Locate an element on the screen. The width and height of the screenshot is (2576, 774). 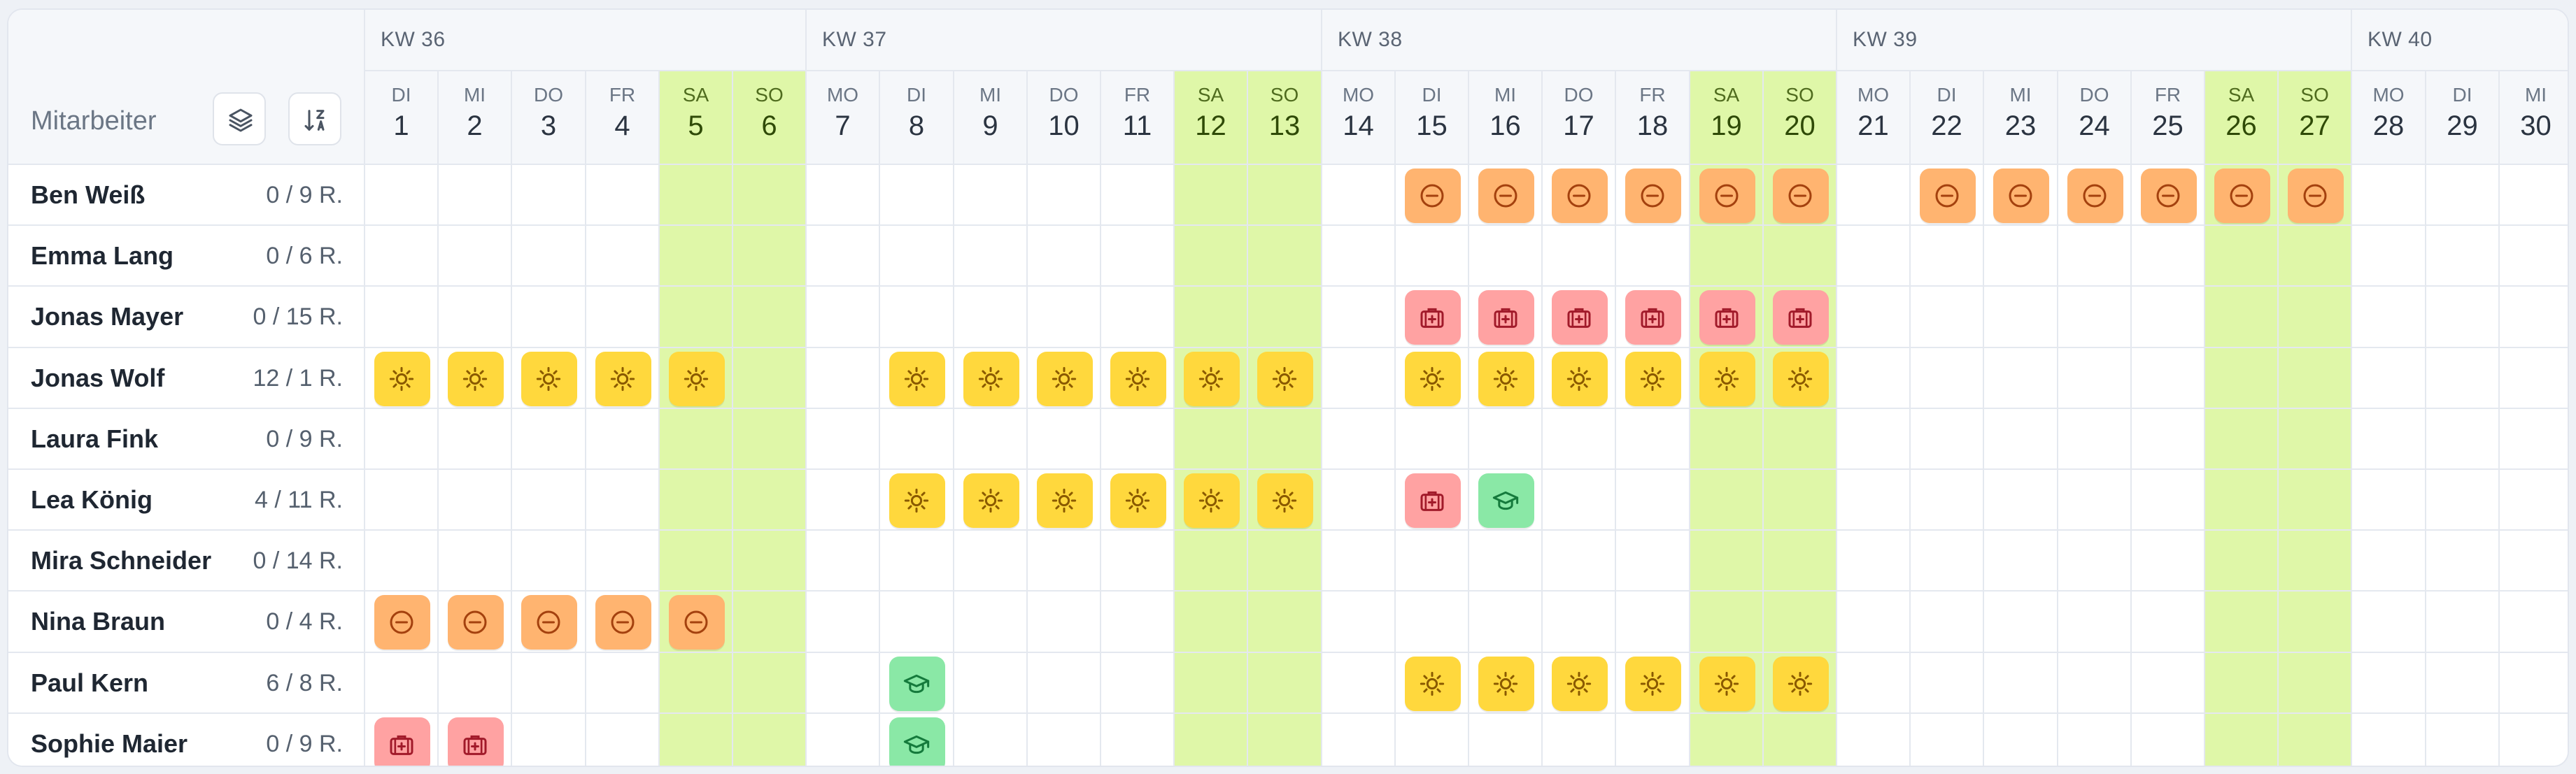
employee-row-header: Mira Schneider 0 / 14 R. is located at coordinates (186, 561).